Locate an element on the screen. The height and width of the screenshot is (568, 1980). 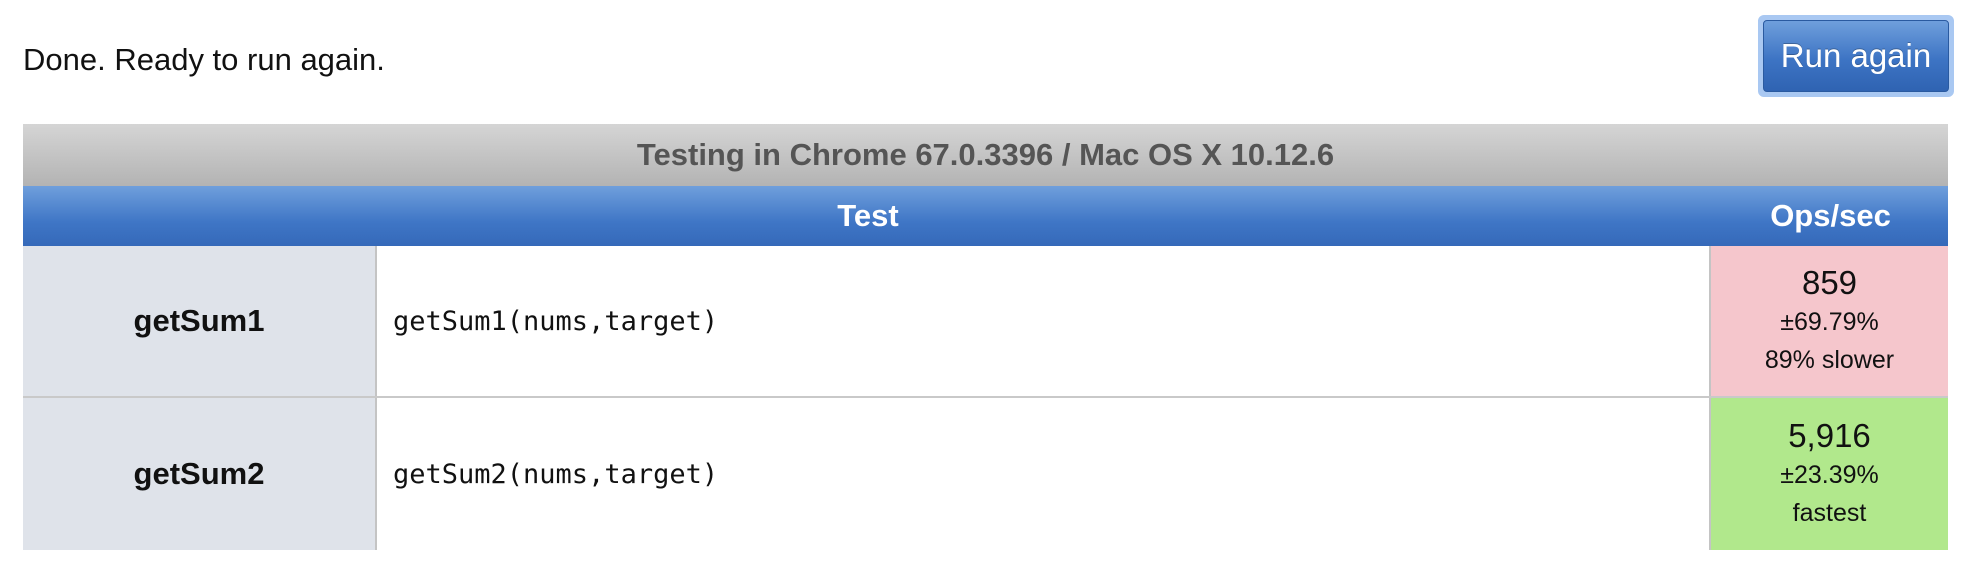
run-again-button-label: Run again is located at coordinates (1856, 56).